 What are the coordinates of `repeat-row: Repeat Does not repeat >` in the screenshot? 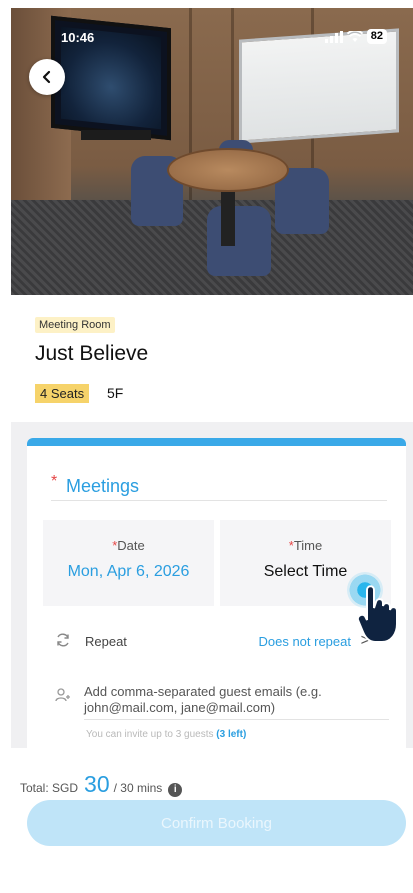 It's located at (215, 642).